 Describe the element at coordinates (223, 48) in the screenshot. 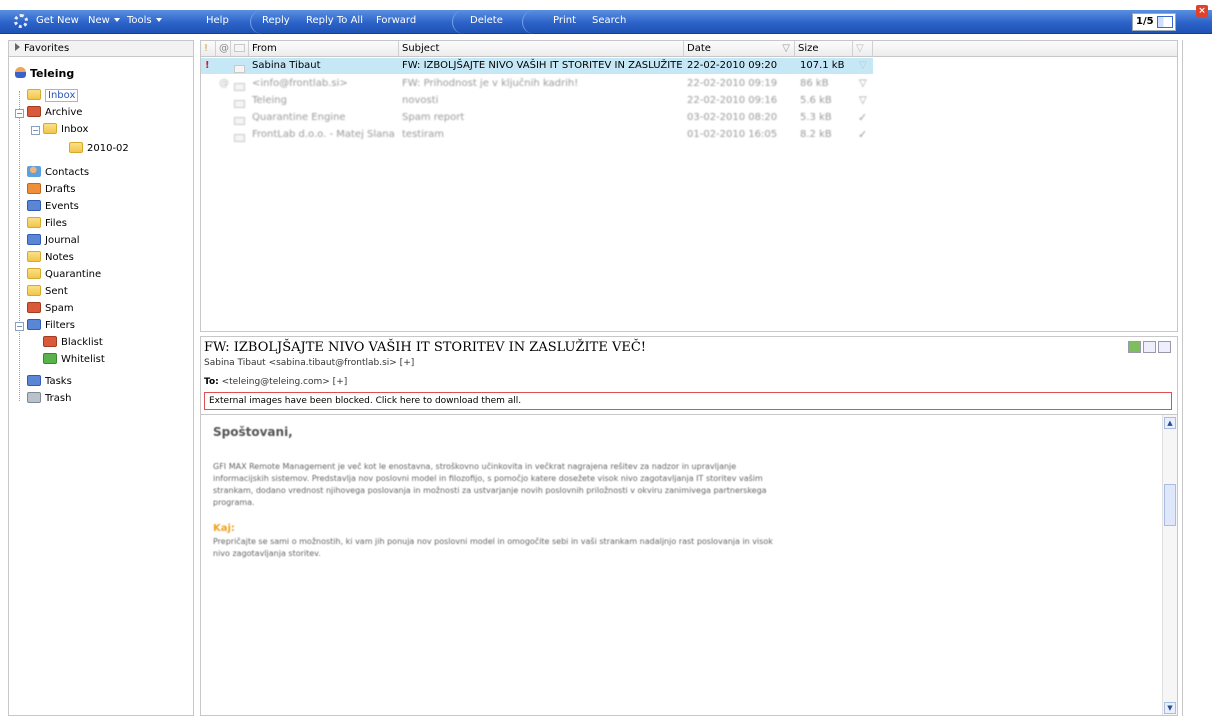

I see `attachment-column-header: @` at that location.